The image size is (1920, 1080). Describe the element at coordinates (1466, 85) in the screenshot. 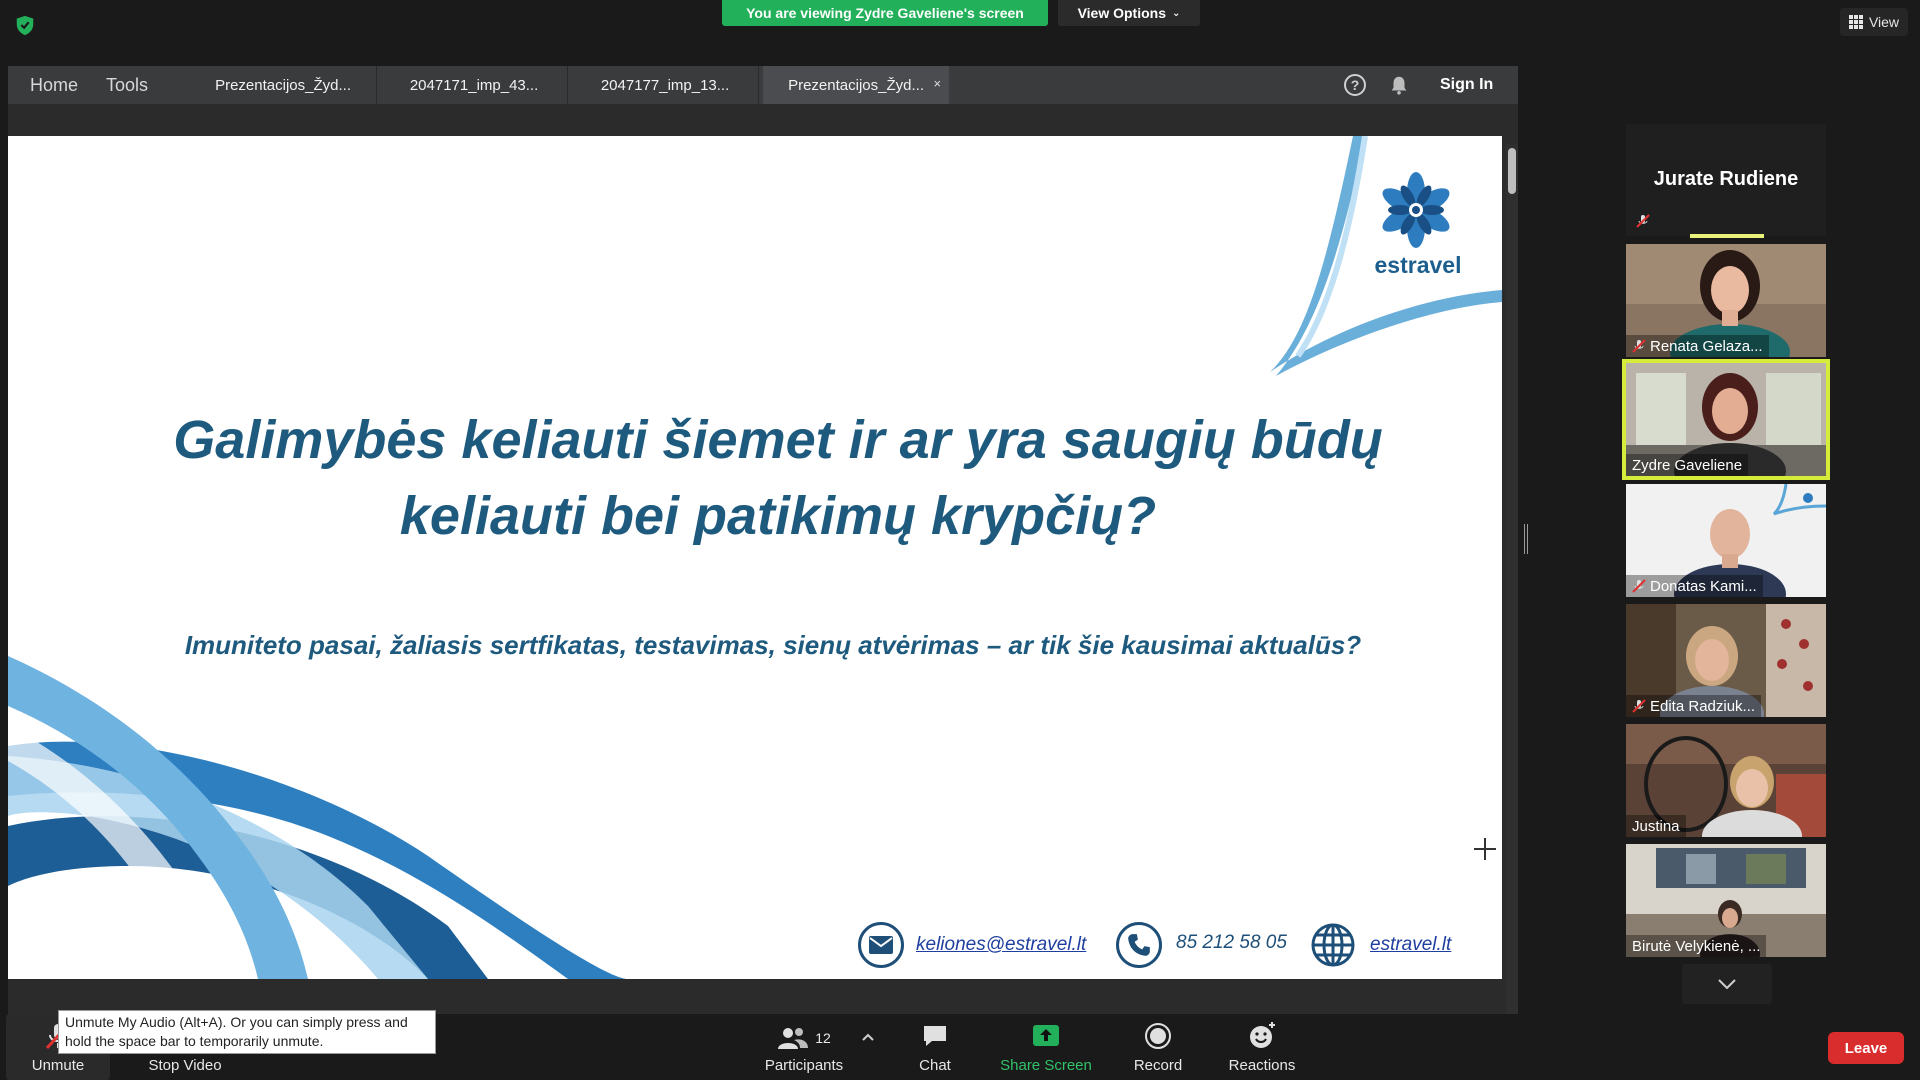

I see `sign-in-link: Sign In` at that location.